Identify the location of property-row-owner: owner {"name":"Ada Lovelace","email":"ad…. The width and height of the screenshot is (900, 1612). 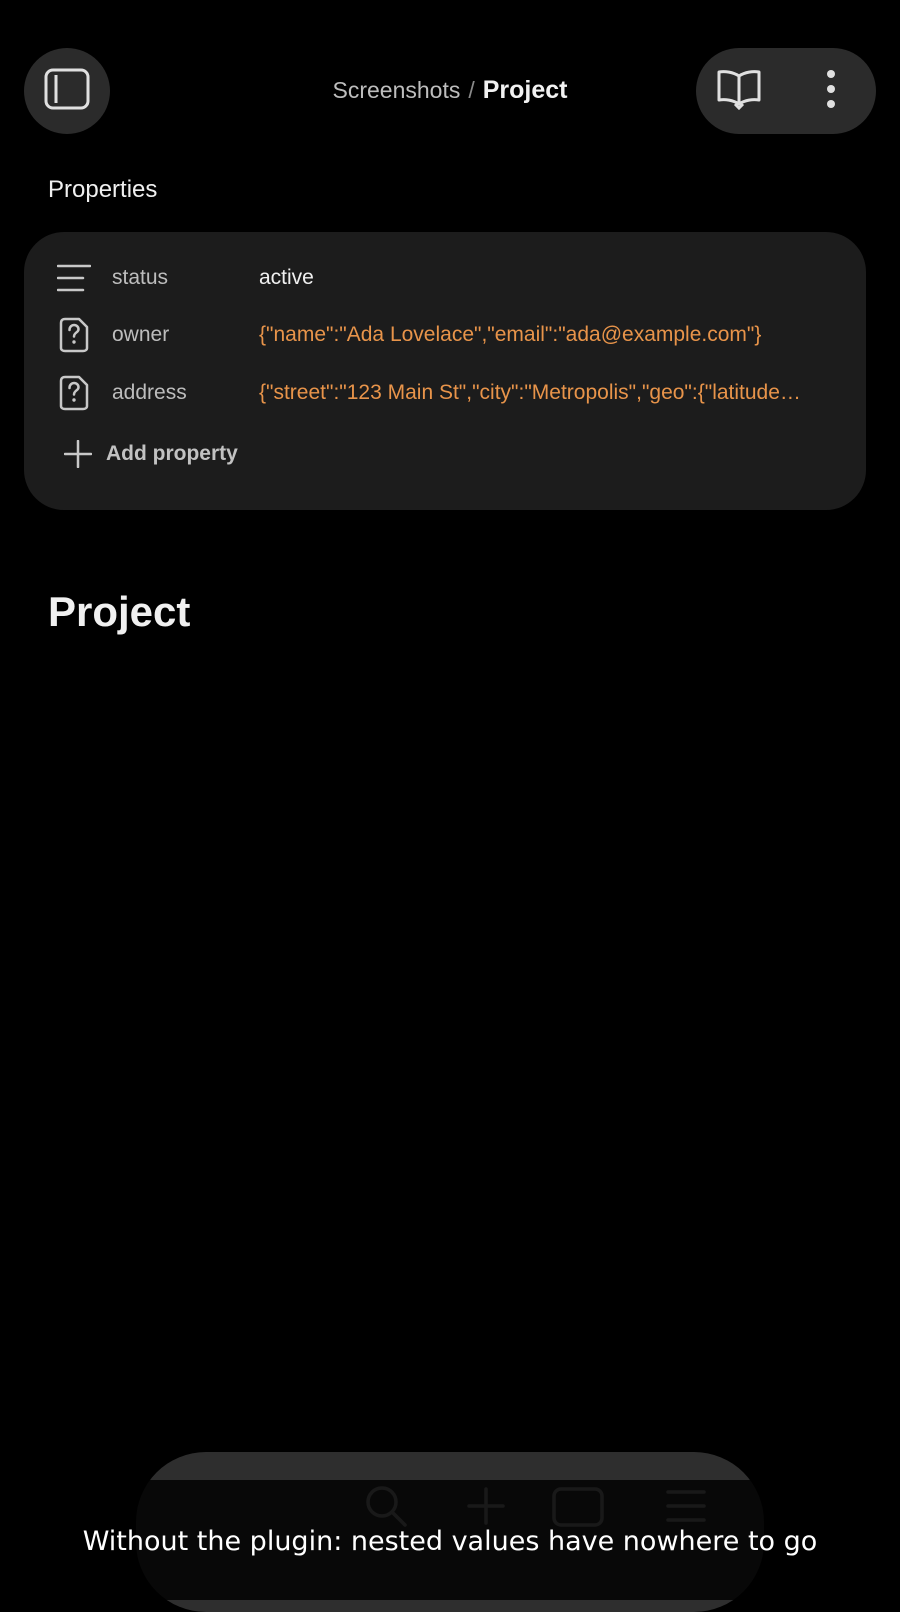
(445, 335).